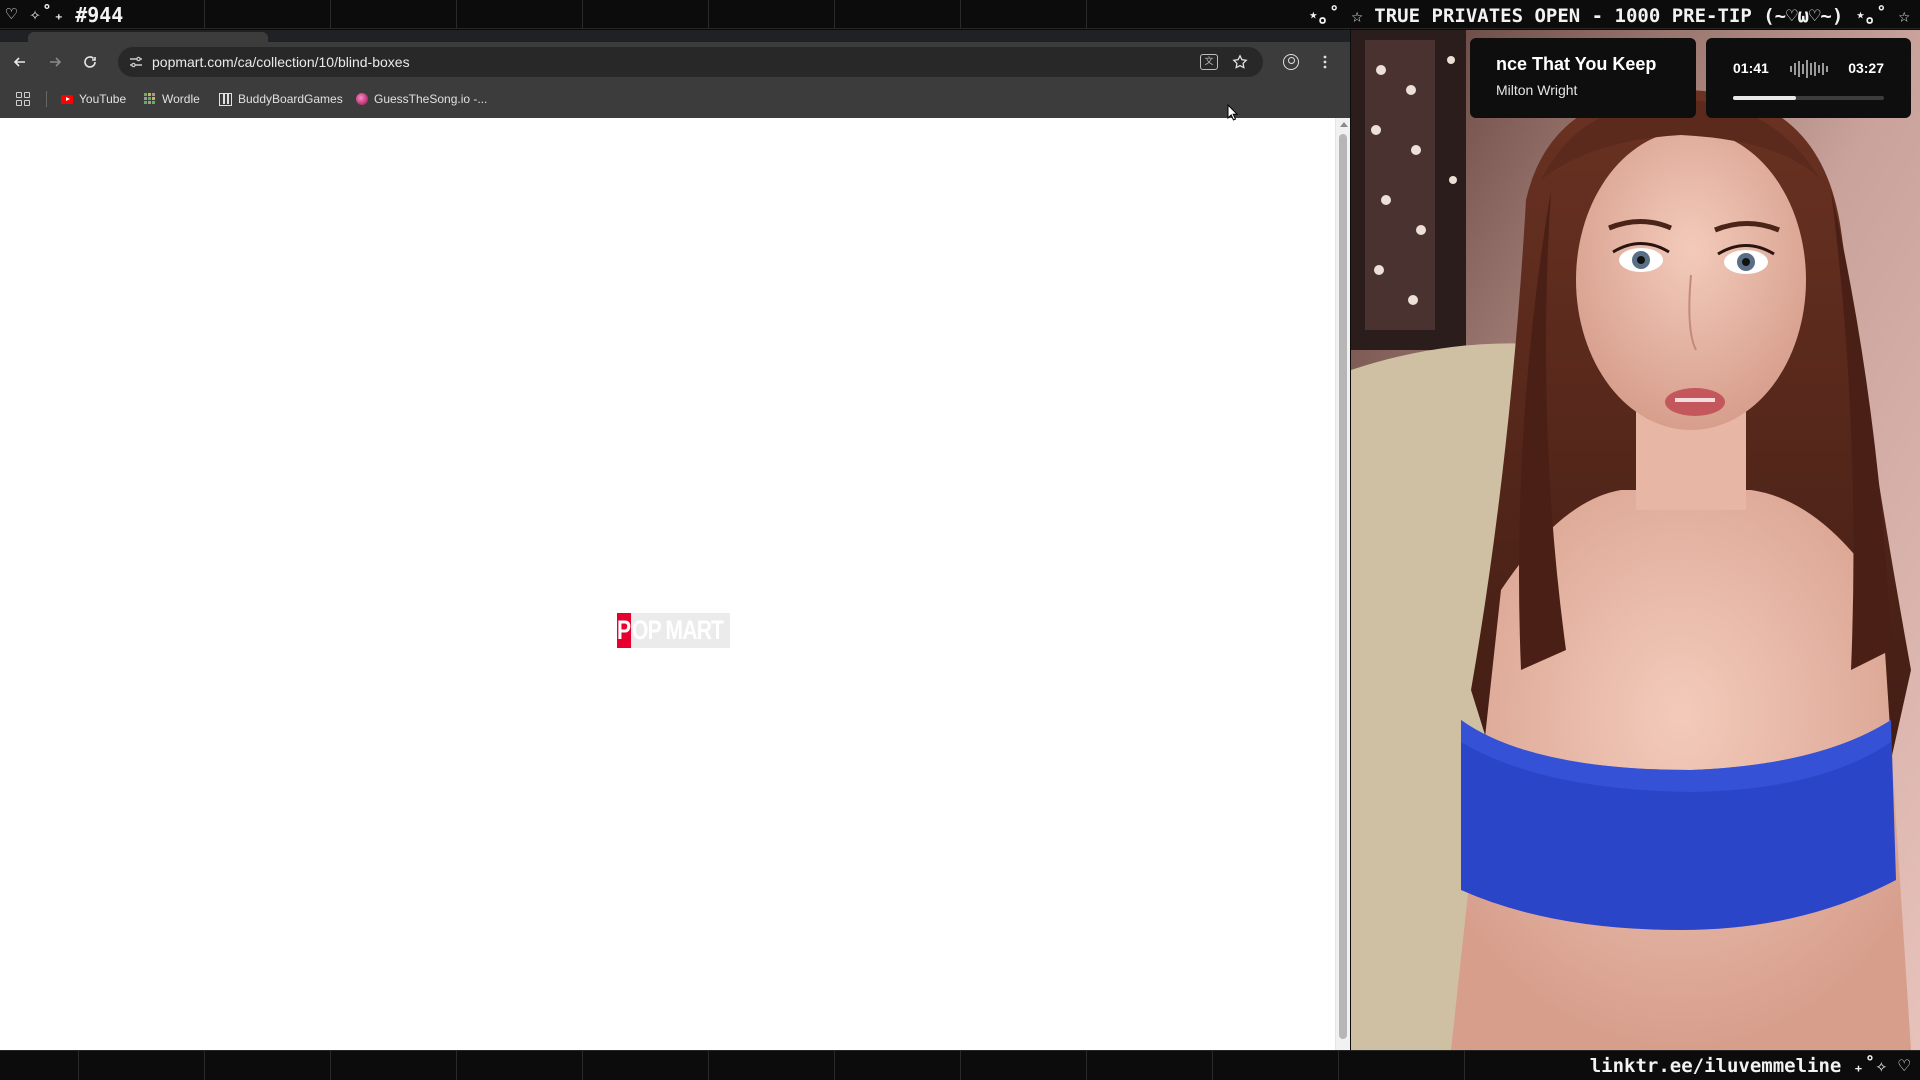 This screenshot has height=1080, width=1920. I want to click on profile-button, so click(1291, 62).